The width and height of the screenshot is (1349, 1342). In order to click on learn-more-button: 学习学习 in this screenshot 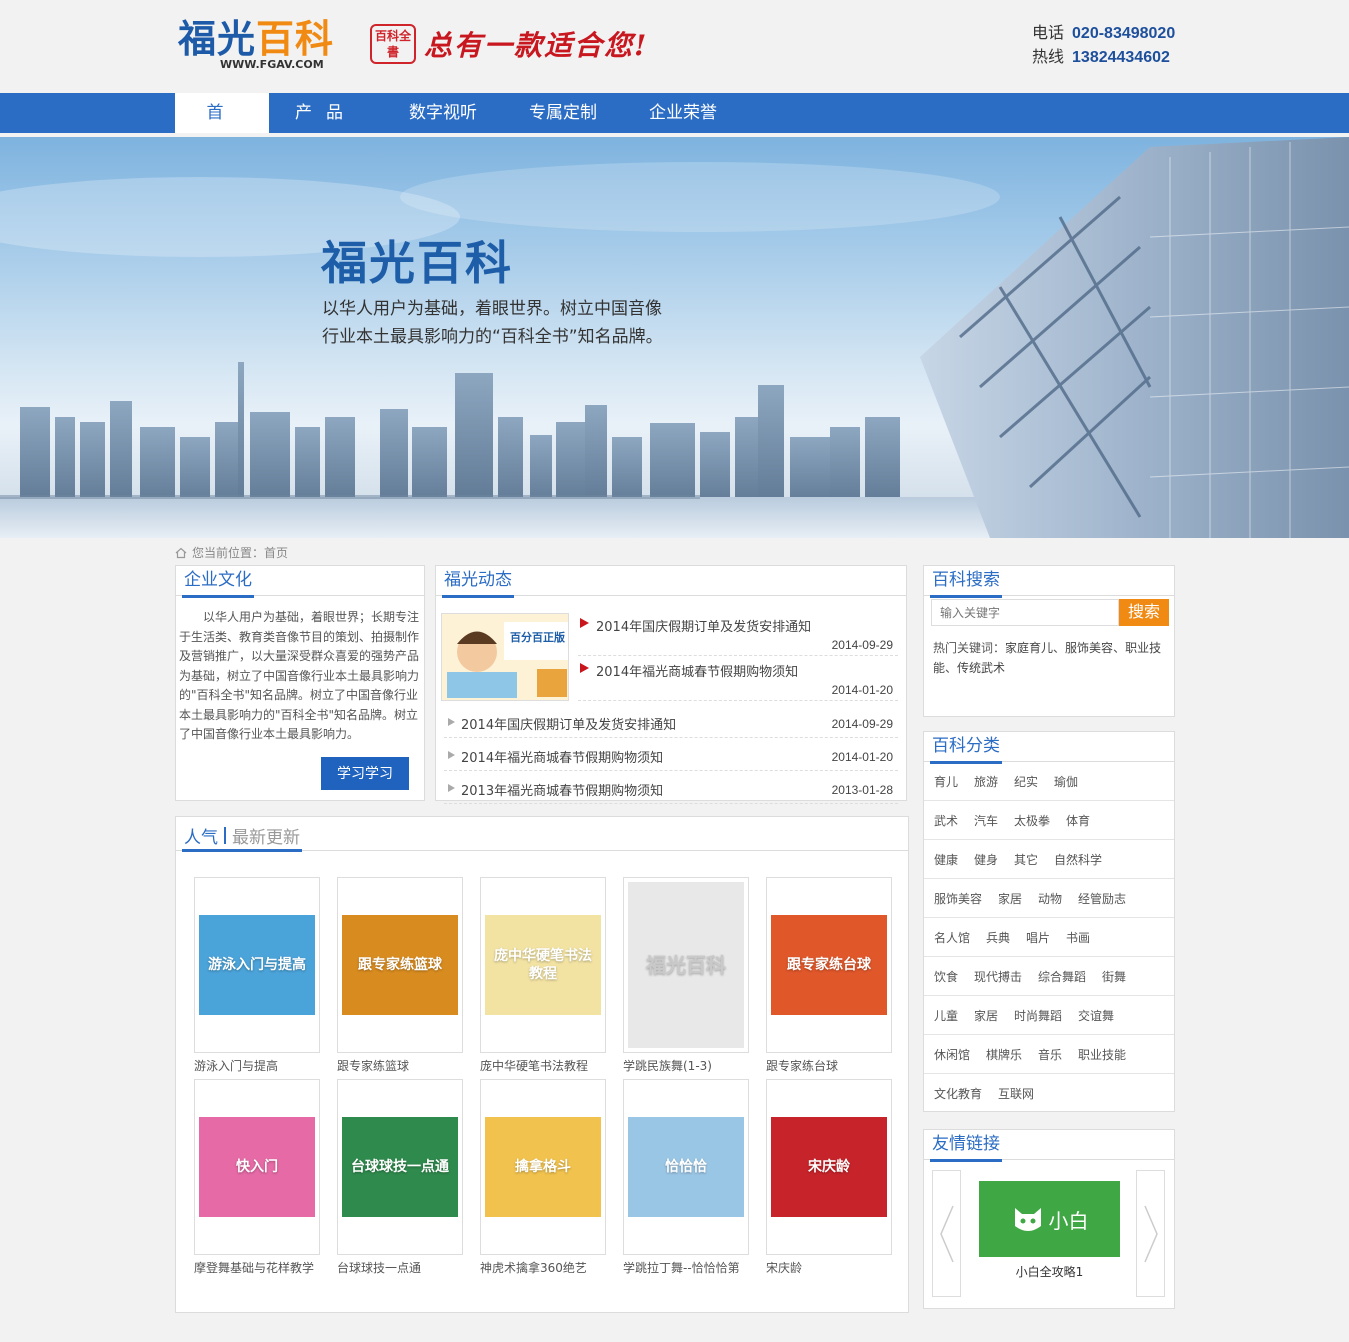, I will do `click(365, 773)`.